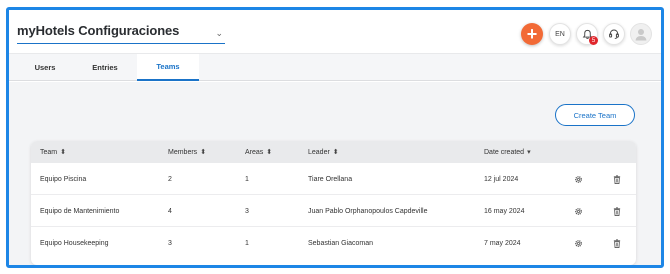  Describe the element at coordinates (335, 67) in the screenshot. I see `tabs-bar: Users Entries Teams` at that location.